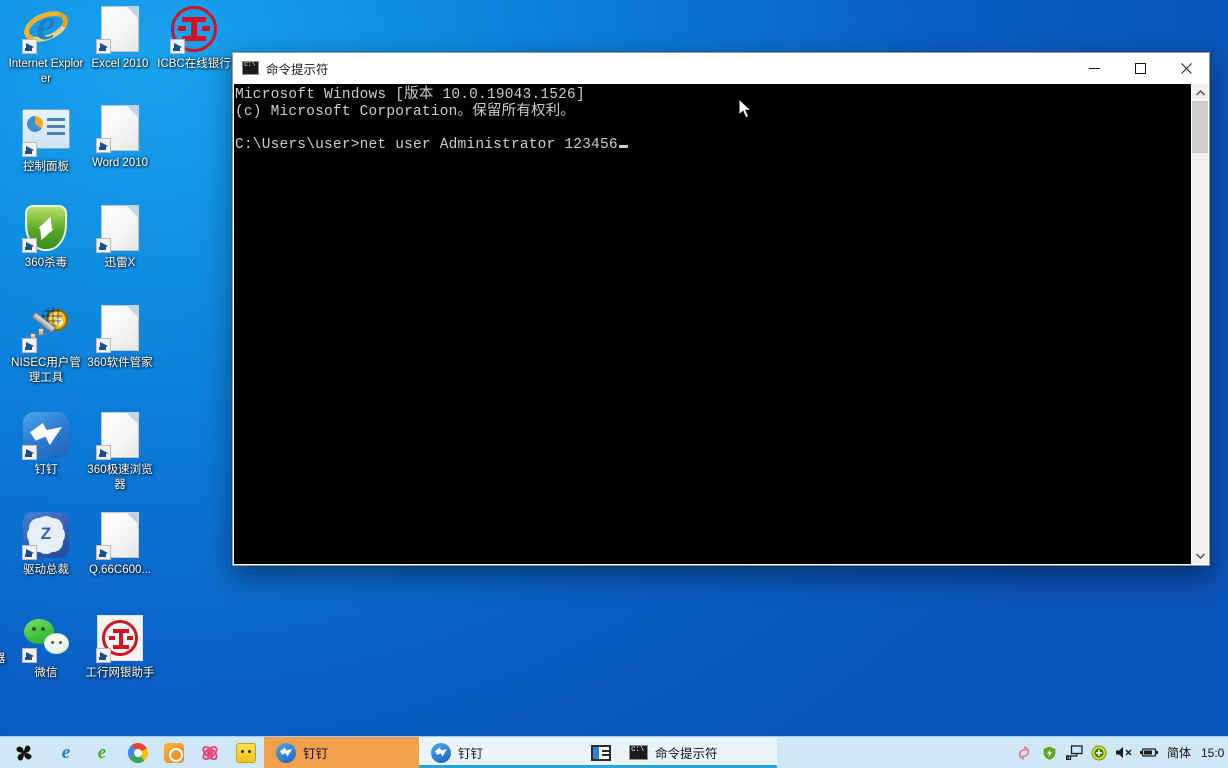  I want to click on 360-shield-tray-icon, so click(1049, 752).